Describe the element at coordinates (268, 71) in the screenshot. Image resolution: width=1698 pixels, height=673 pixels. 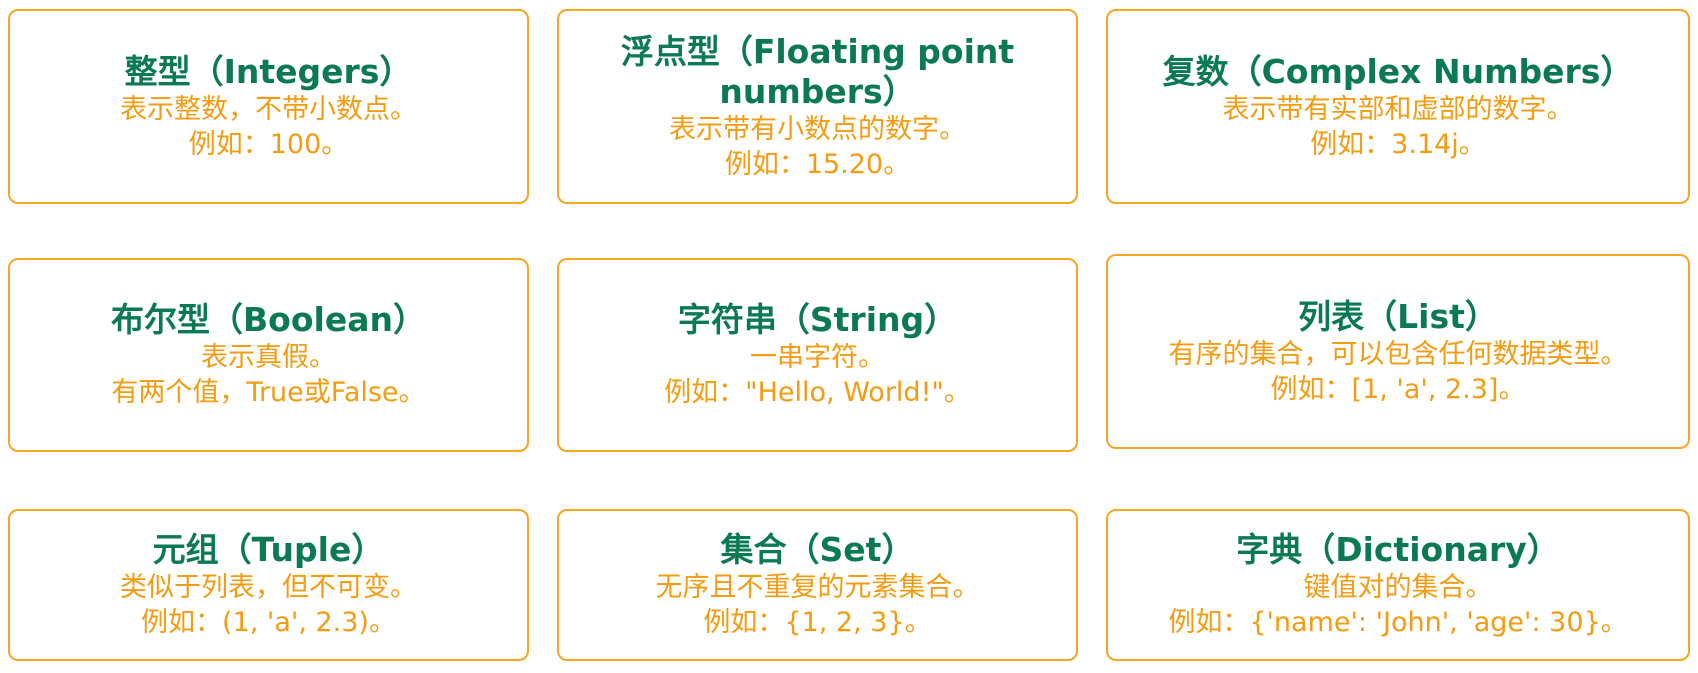
I see `card-title: 整型（Integers）` at that location.